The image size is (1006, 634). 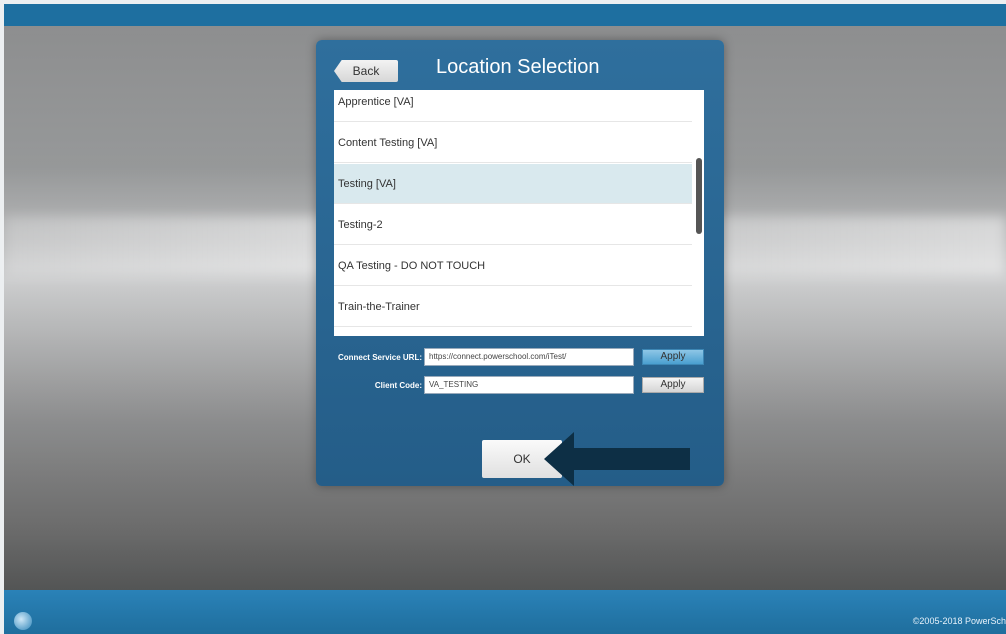 I want to click on list-item-selected: Testing [VA], so click(x=513, y=184).